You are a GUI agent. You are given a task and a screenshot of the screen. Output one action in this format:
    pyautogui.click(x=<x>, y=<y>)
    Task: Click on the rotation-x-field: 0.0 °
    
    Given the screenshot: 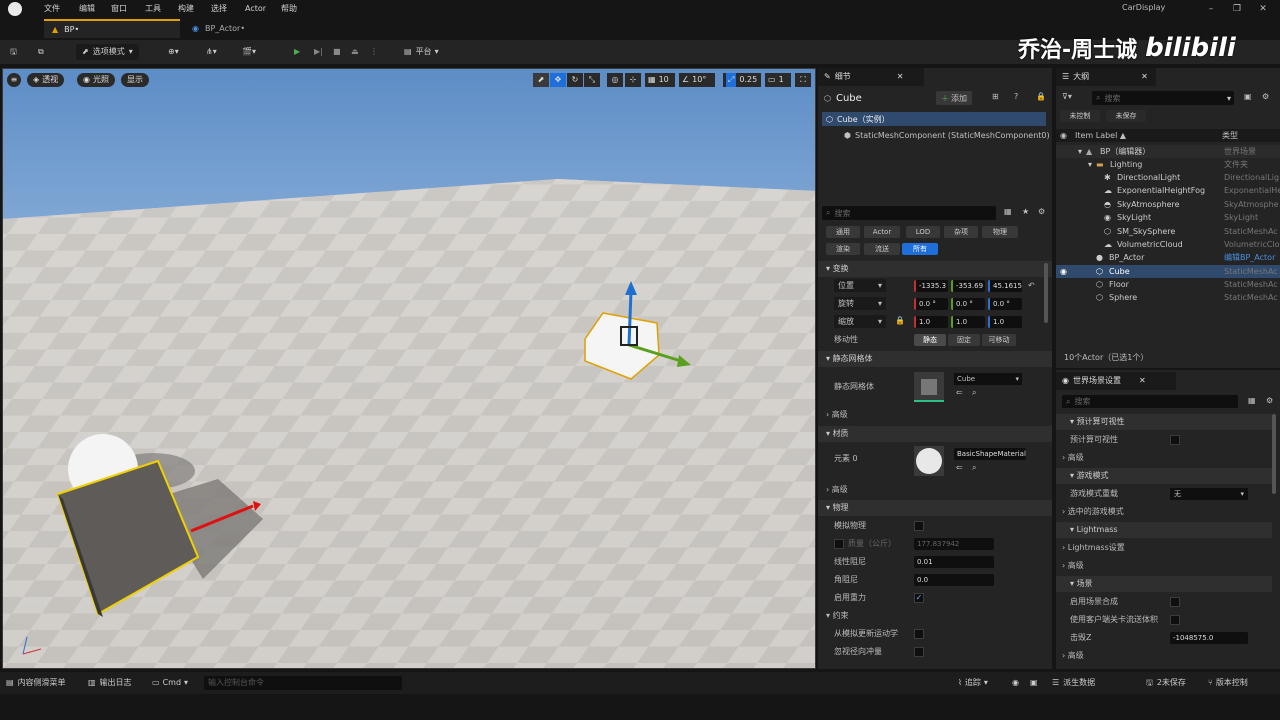 What is the action you would take?
    pyautogui.click(x=931, y=304)
    